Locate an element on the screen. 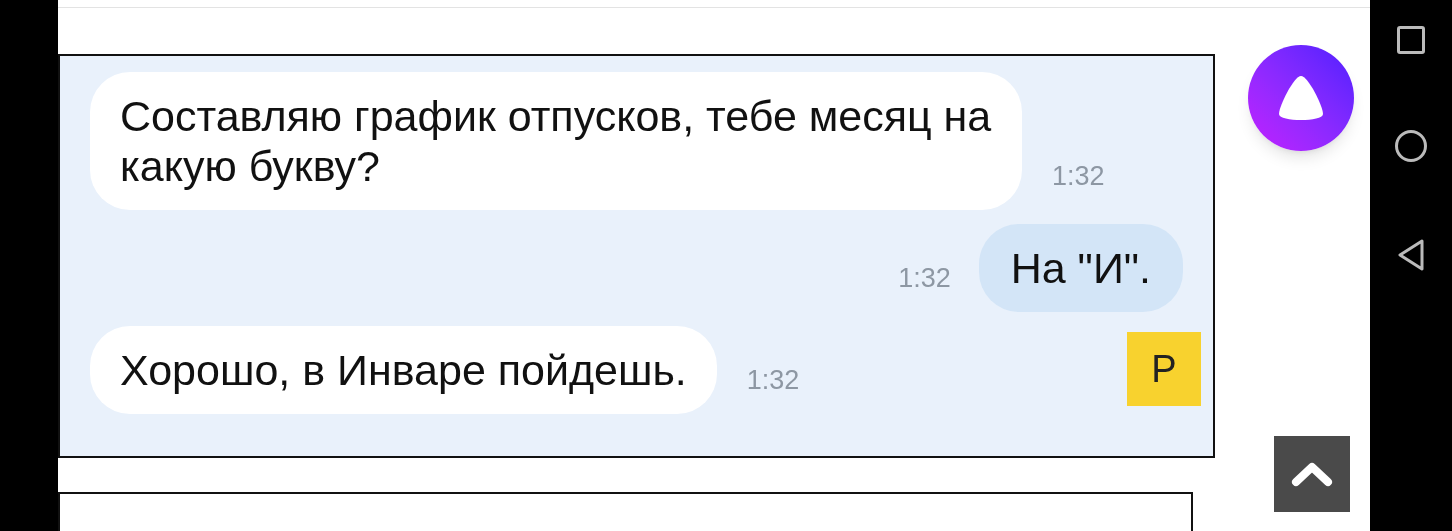 Image resolution: width=1452 pixels, height=531 pixels. home-button is located at coordinates (1411, 146).